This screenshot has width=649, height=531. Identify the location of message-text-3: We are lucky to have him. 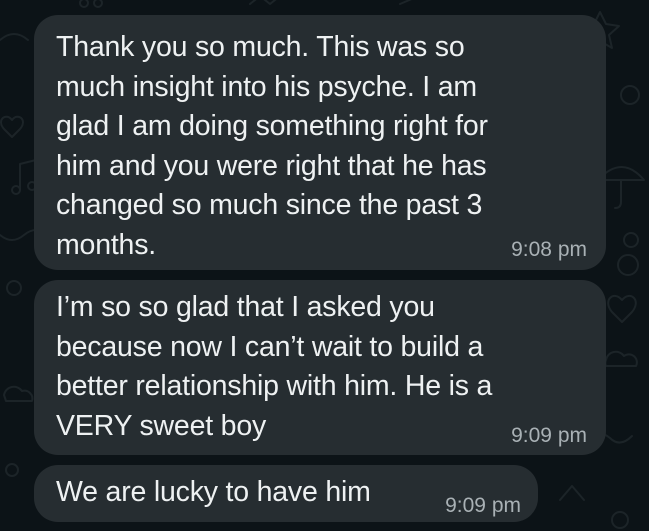
(213, 492).